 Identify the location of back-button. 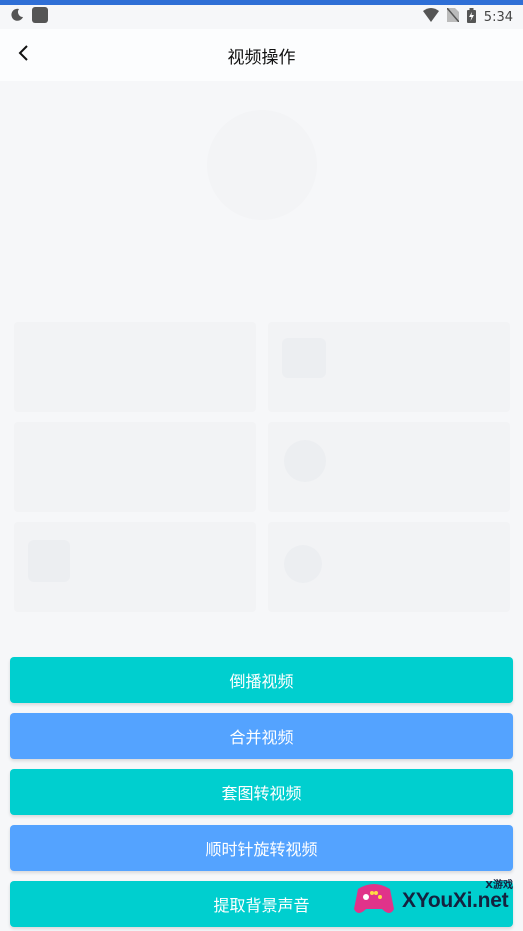
(24, 55).